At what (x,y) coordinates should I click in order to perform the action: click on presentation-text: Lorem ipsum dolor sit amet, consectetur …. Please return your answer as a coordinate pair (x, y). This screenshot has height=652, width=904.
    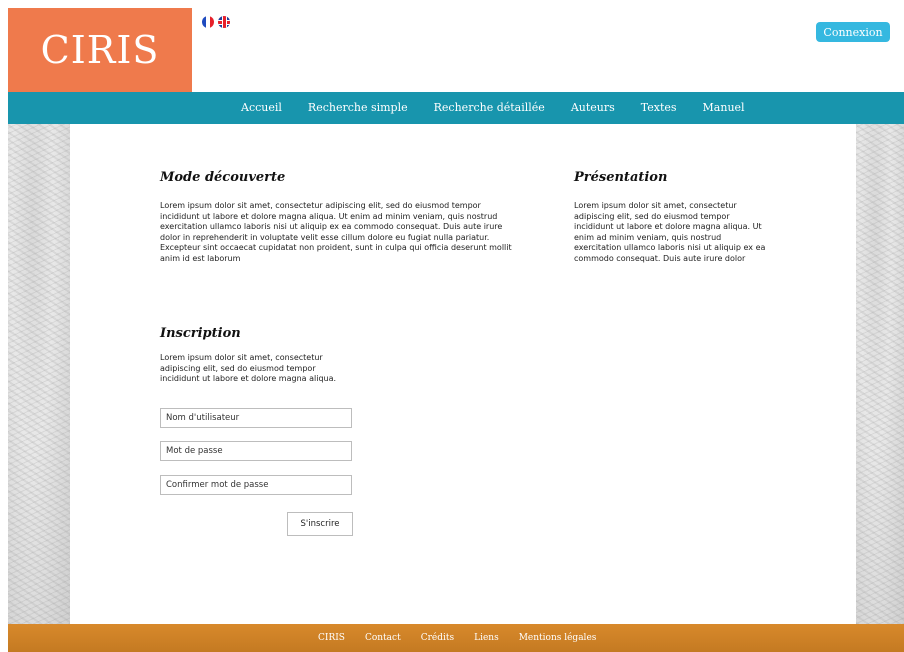
    Looking at the image, I should click on (670, 232).